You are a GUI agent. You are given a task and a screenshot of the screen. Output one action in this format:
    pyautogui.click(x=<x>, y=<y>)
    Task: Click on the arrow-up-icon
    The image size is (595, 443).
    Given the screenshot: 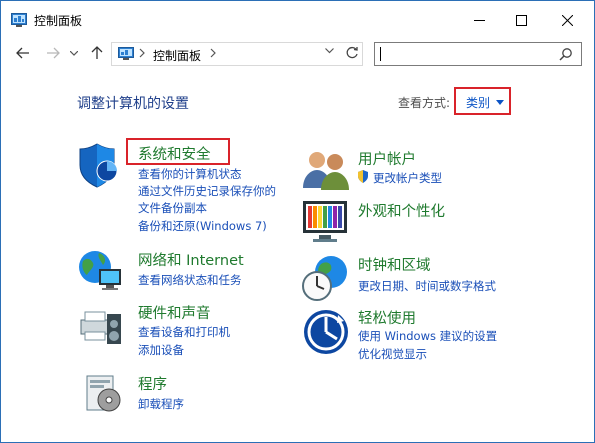 What is the action you would take?
    pyautogui.click(x=97, y=52)
    